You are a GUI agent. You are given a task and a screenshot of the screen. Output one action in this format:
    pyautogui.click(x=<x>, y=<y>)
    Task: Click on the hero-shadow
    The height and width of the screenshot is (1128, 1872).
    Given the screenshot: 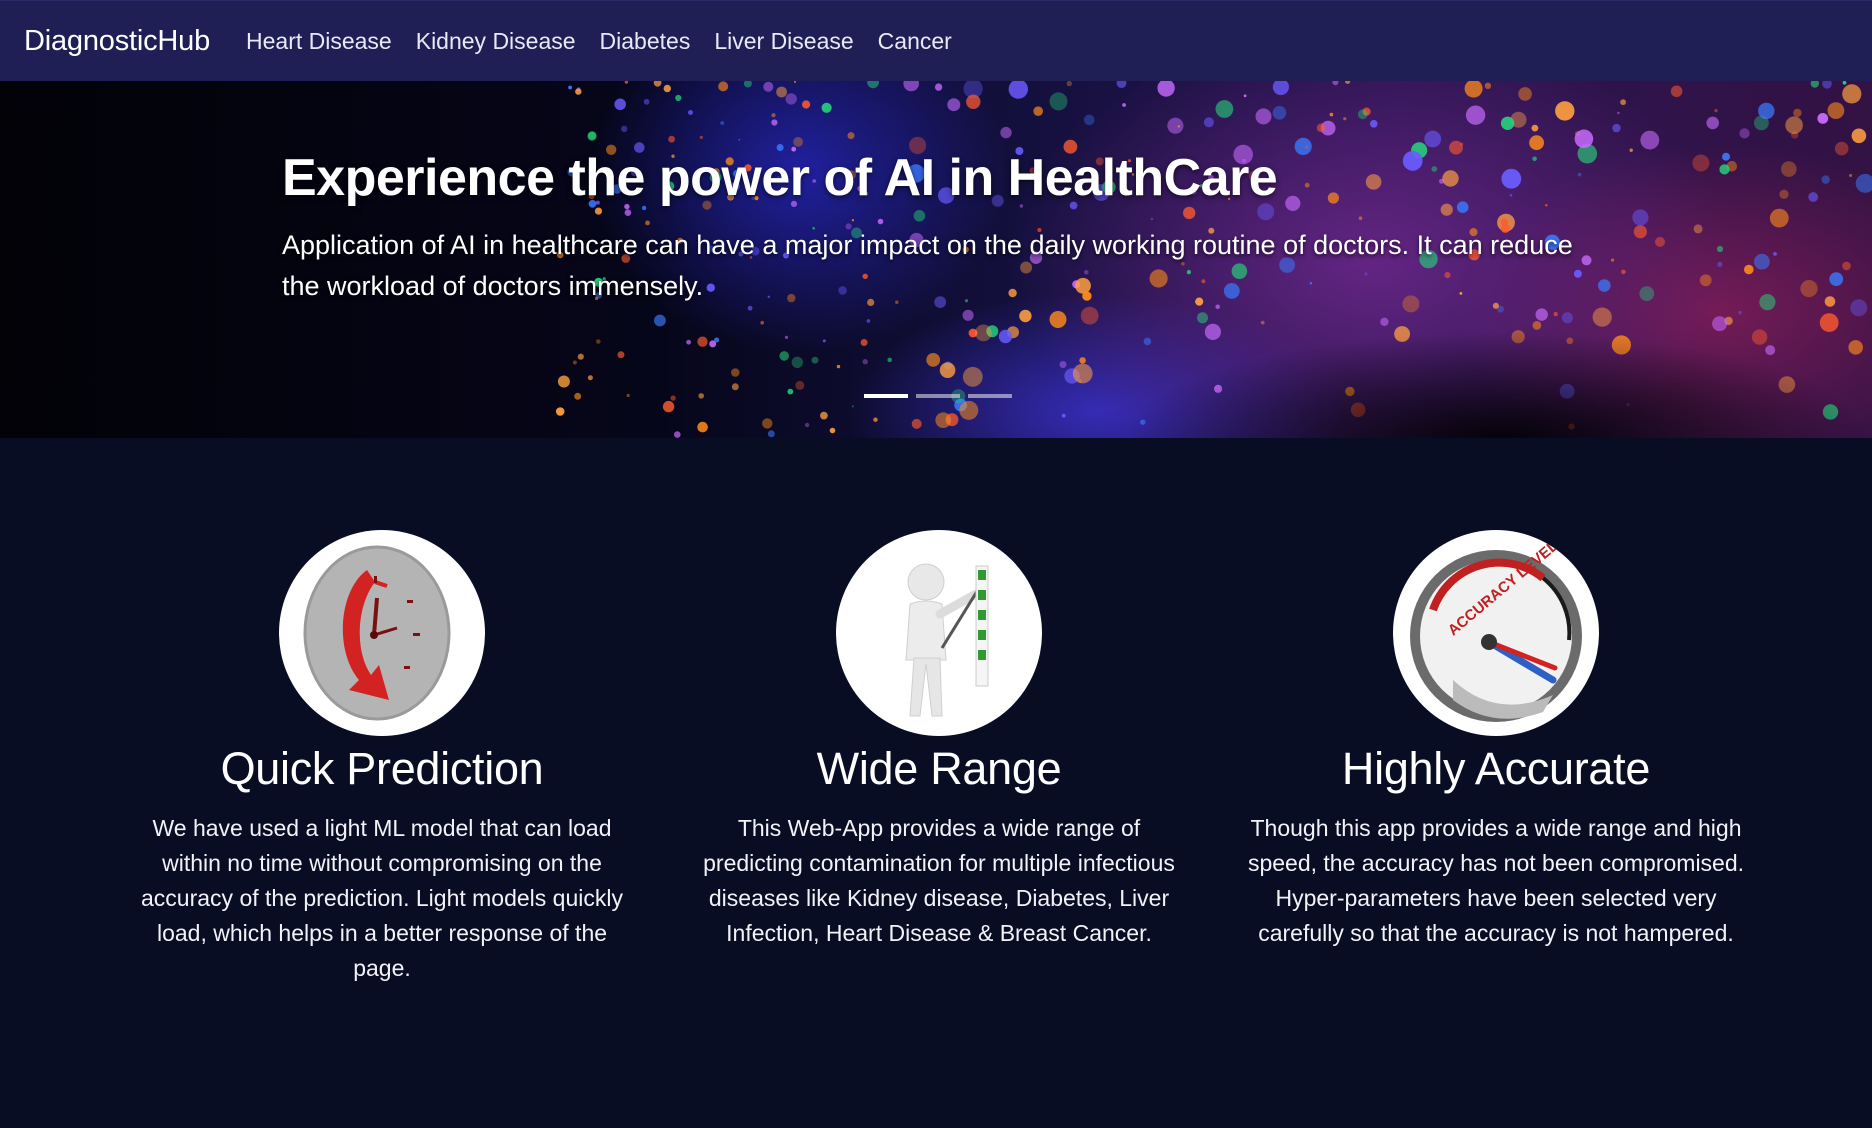 What is the action you would take?
    pyautogui.click(x=1496, y=384)
    